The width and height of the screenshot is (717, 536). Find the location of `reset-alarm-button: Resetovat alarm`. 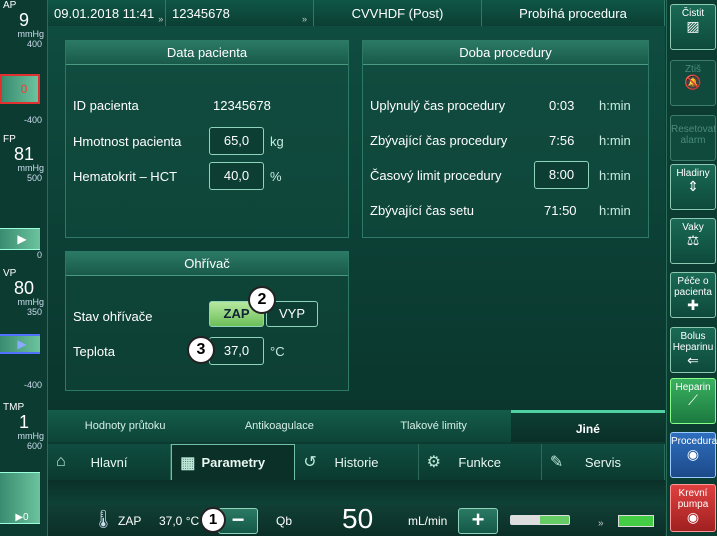

reset-alarm-button: Resetovat alarm is located at coordinates (693, 138).